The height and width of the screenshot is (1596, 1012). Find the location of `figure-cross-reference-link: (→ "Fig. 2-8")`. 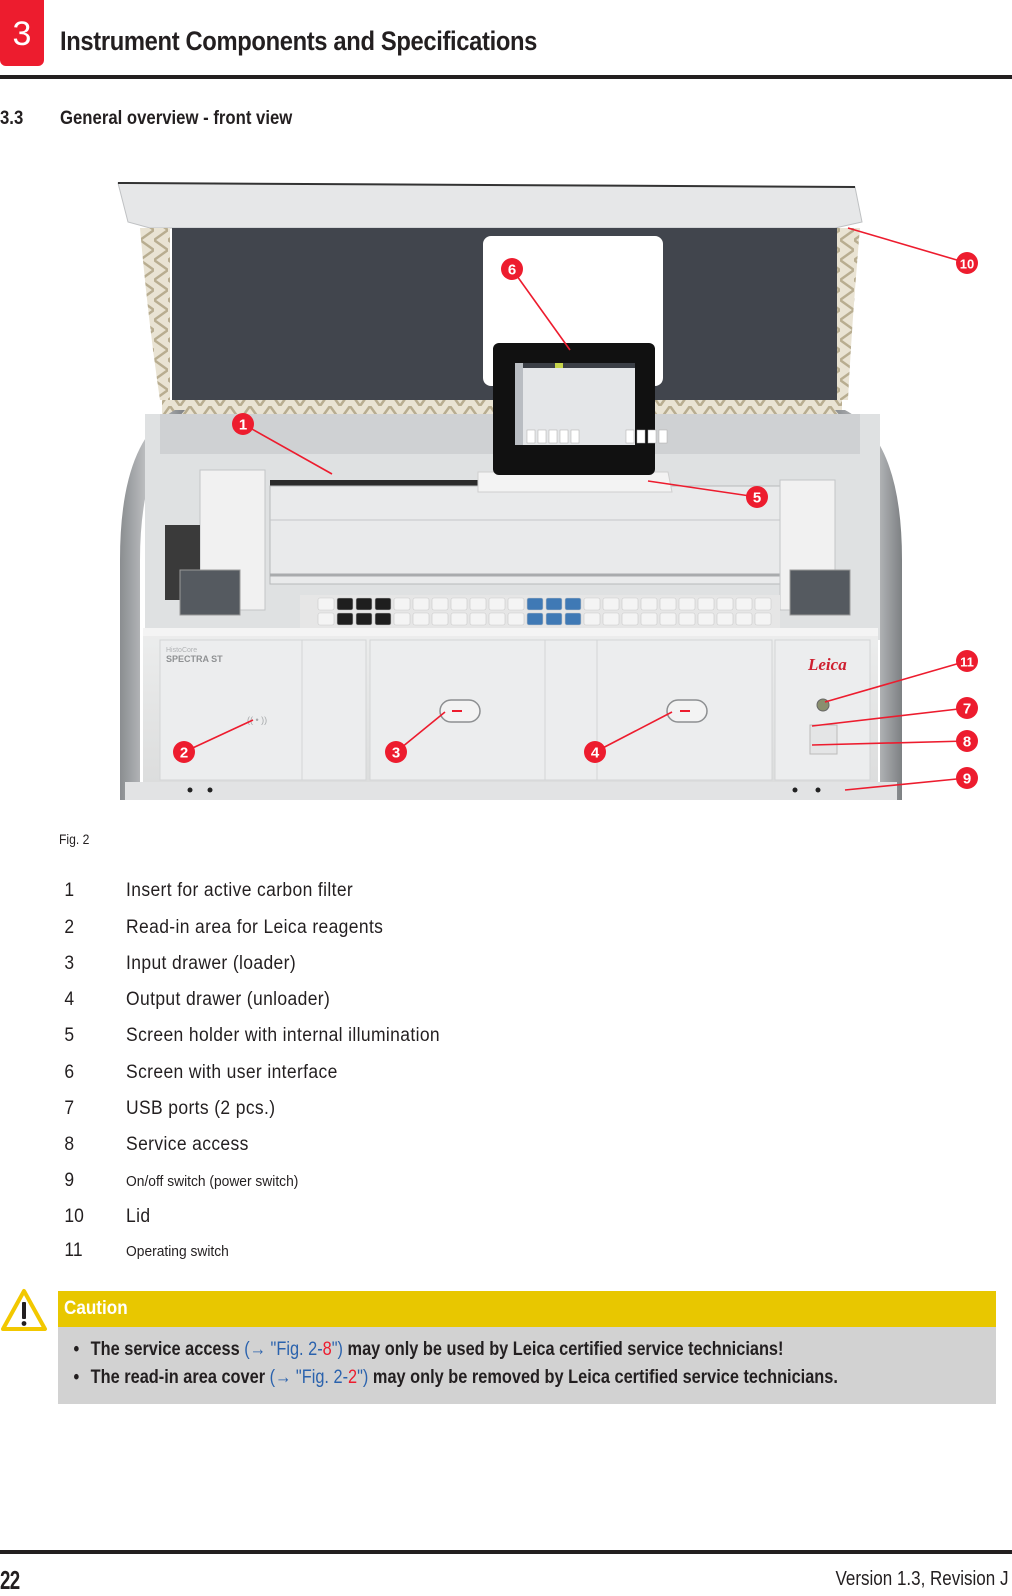

figure-cross-reference-link: (→ "Fig. 2-8") is located at coordinates (293, 1349).